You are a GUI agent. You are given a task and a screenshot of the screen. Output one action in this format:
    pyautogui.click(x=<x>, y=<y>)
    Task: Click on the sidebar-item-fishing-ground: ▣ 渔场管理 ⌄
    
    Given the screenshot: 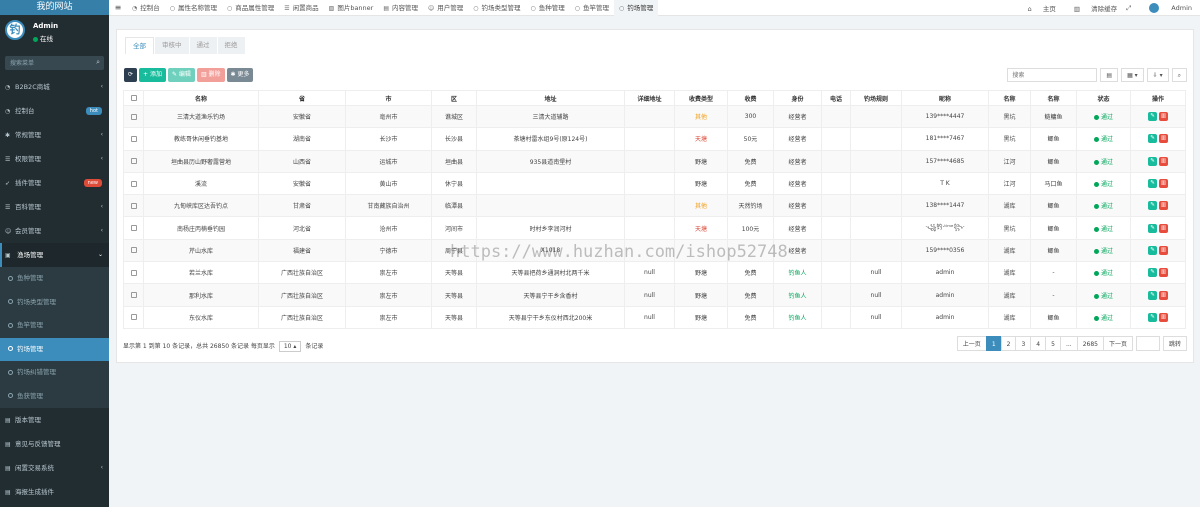 What is the action you would take?
    pyautogui.click(x=54, y=255)
    